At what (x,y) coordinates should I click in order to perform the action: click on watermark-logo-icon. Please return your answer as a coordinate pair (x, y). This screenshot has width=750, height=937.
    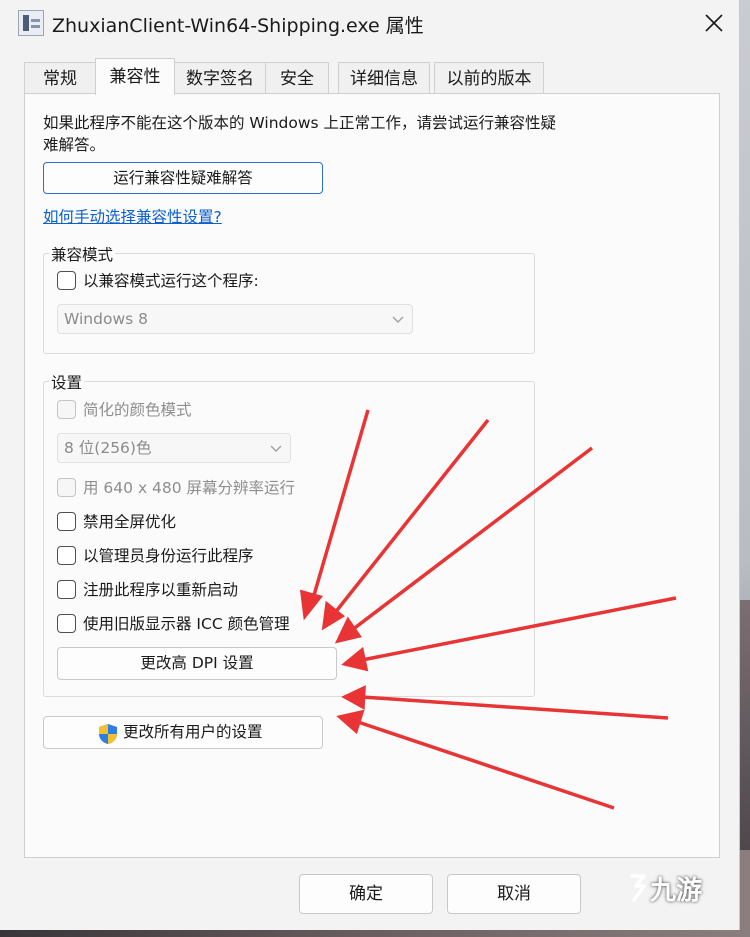
    Looking at the image, I should click on (638, 888).